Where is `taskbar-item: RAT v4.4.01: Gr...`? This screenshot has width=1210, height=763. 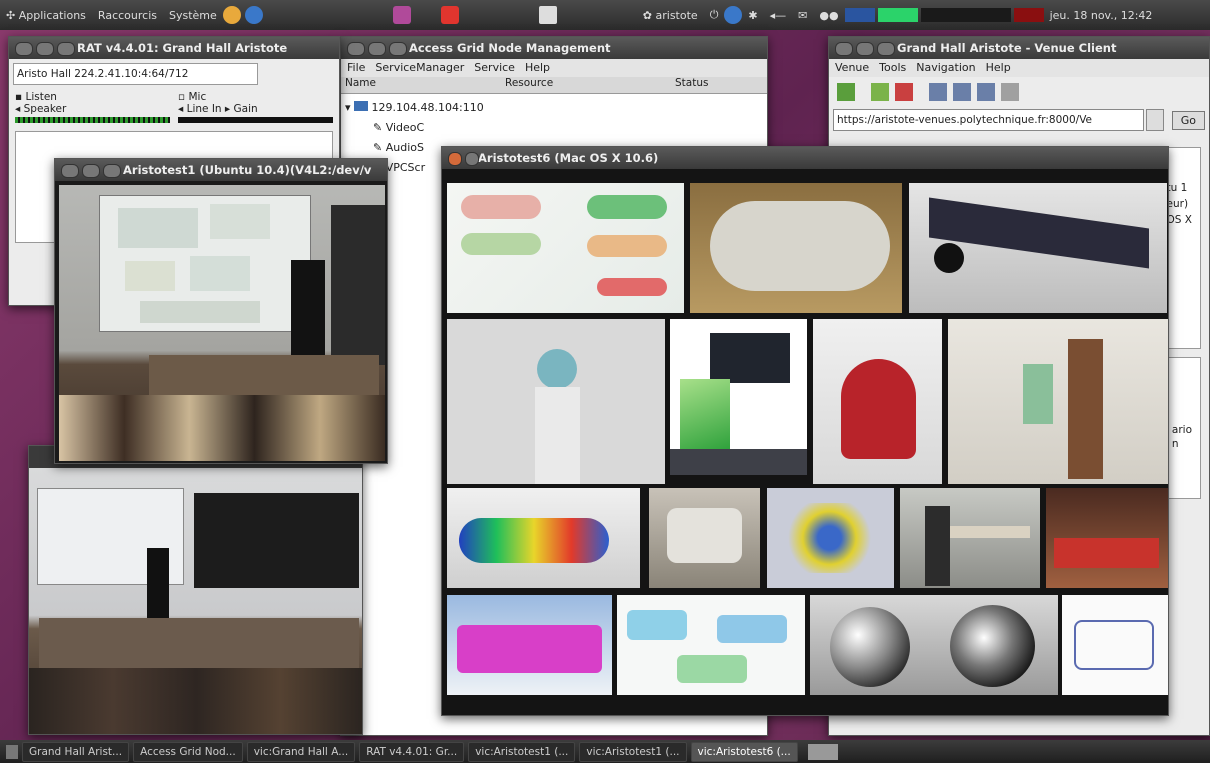 taskbar-item: RAT v4.4.01: Gr... is located at coordinates (412, 751).